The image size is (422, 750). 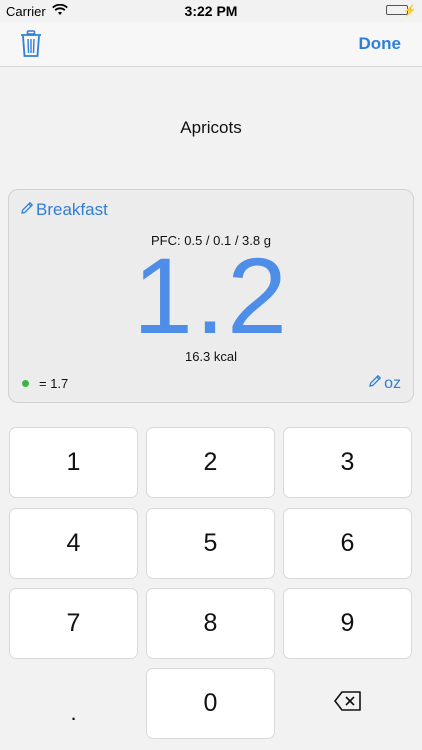 What do you see at coordinates (410, 11) in the screenshot?
I see `charging-icon: ⚡` at bounding box center [410, 11].